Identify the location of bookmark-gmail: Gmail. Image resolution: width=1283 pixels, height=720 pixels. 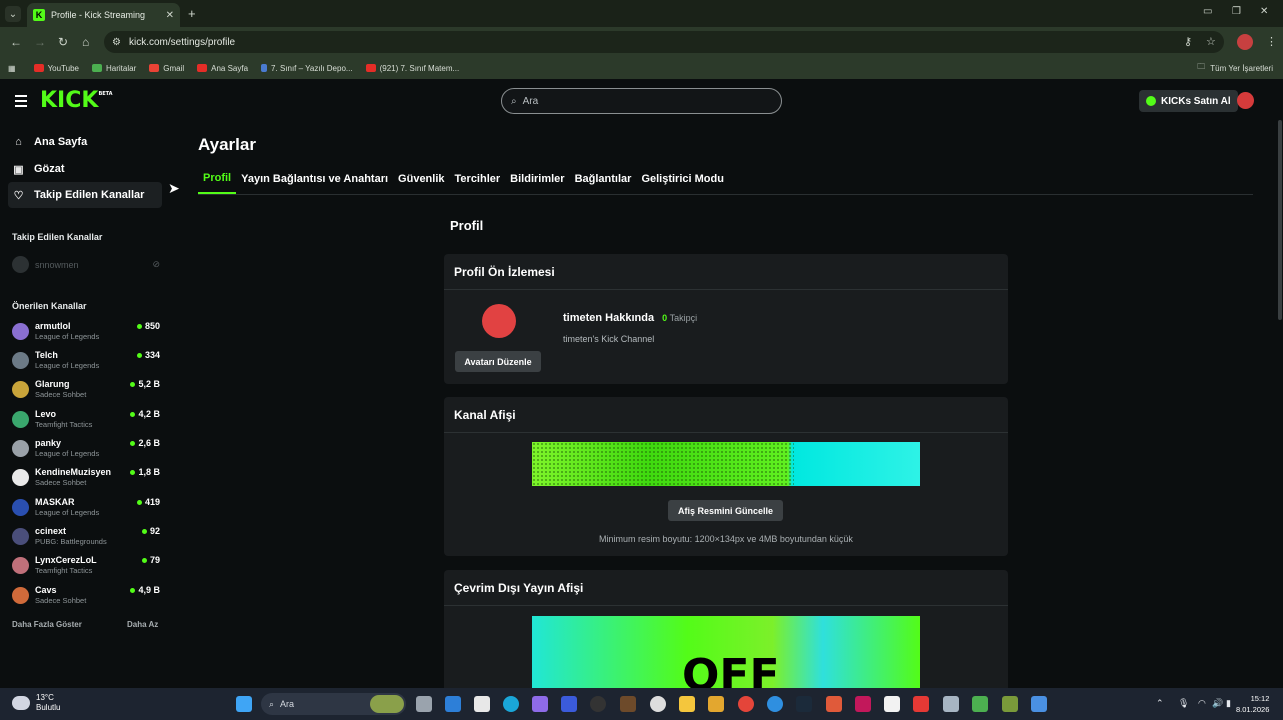
(166, 68).